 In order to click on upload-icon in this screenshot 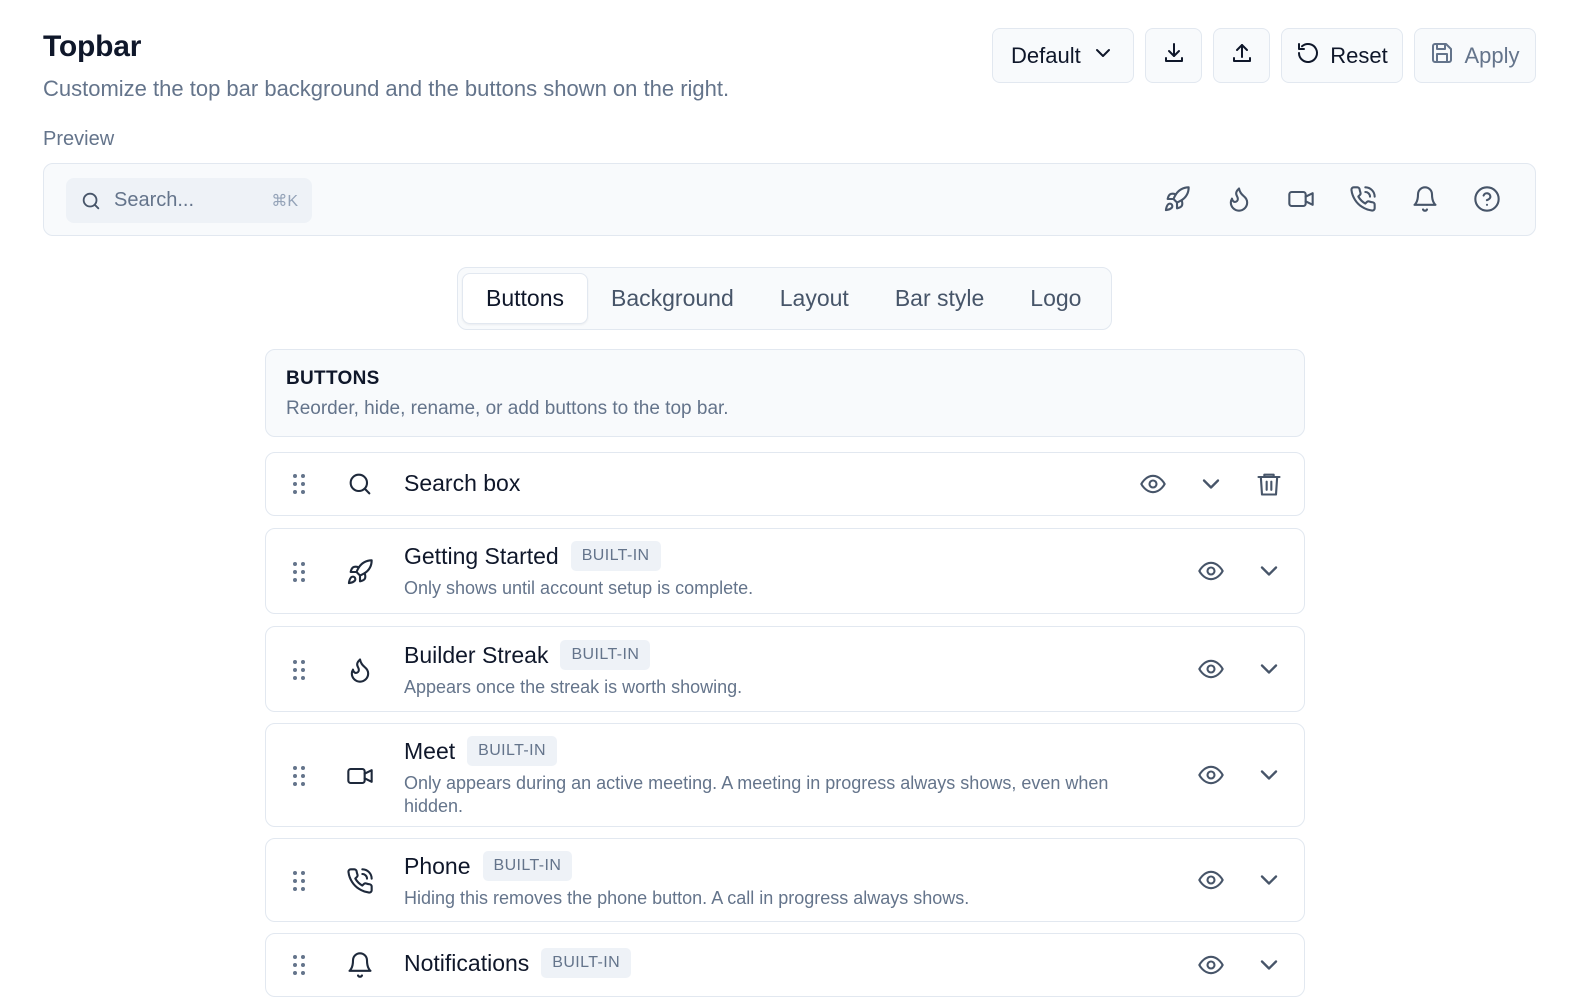, I will do `click(1242, 56)`.